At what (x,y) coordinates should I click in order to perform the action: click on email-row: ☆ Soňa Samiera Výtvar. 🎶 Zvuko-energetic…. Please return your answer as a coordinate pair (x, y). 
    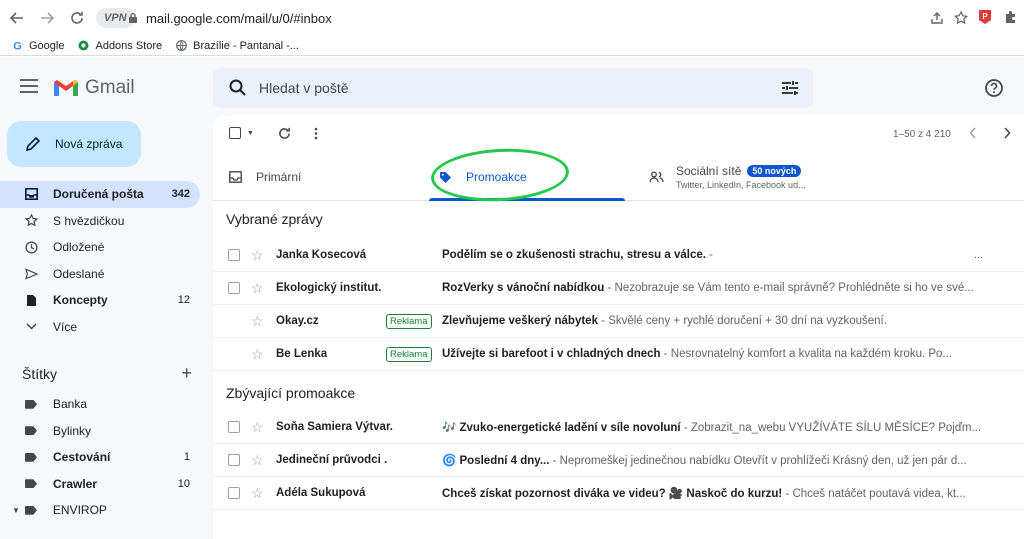
    Looking at the image, I should click on (618, 427).